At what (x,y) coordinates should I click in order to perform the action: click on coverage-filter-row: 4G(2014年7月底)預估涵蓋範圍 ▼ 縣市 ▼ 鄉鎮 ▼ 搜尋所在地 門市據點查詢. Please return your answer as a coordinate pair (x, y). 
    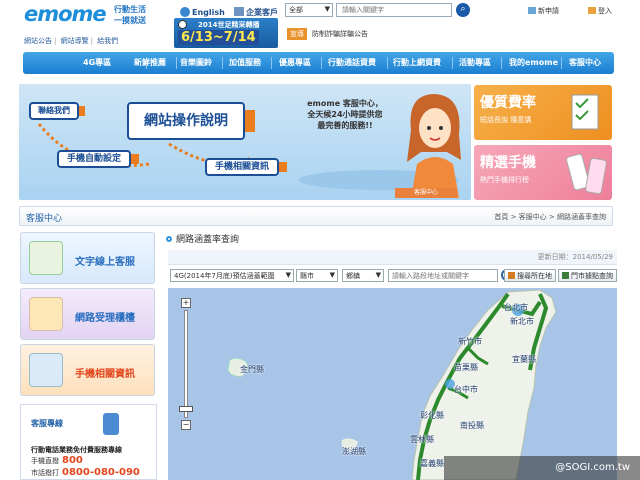
    Looking at the image, I should click on (392, 276).